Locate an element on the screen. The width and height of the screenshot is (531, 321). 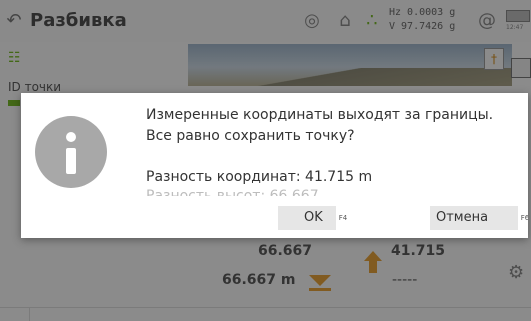
cancel-label: Отмена is located at coordinates (462, 217).